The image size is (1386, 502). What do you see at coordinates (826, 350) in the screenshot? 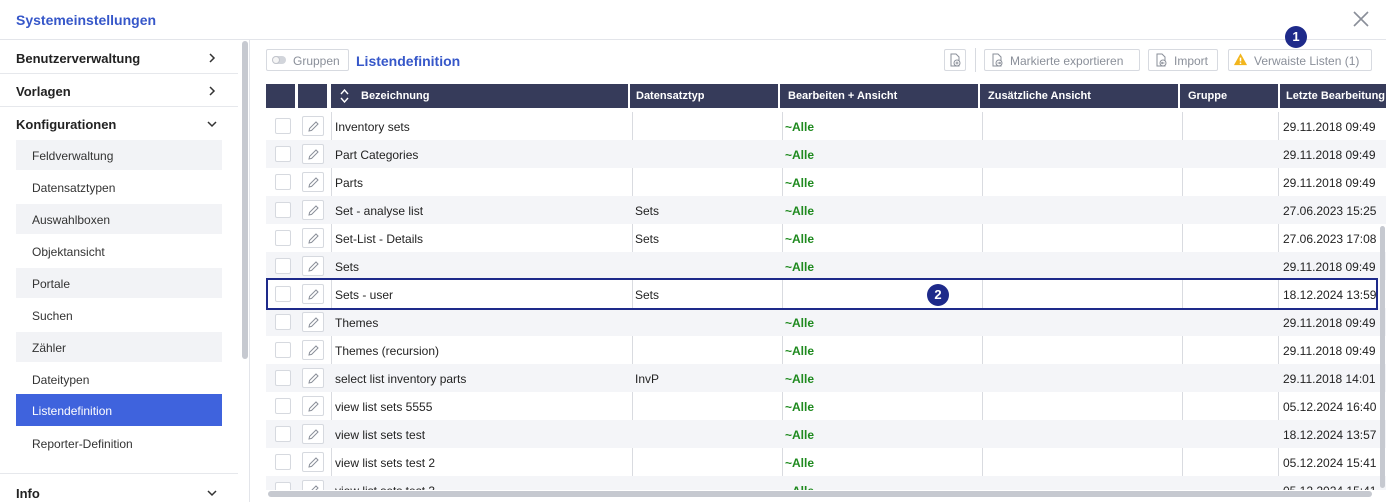
I see `table-row: Themes (recursion) ~Alle 29.11.2018 09:49` at bounding box center [826, 350].